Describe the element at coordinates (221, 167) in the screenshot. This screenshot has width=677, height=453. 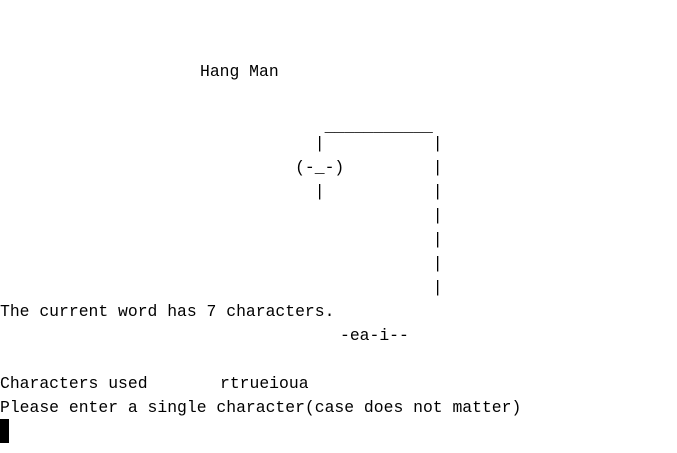
I see `hangman-head: (-_-) |` at that location.